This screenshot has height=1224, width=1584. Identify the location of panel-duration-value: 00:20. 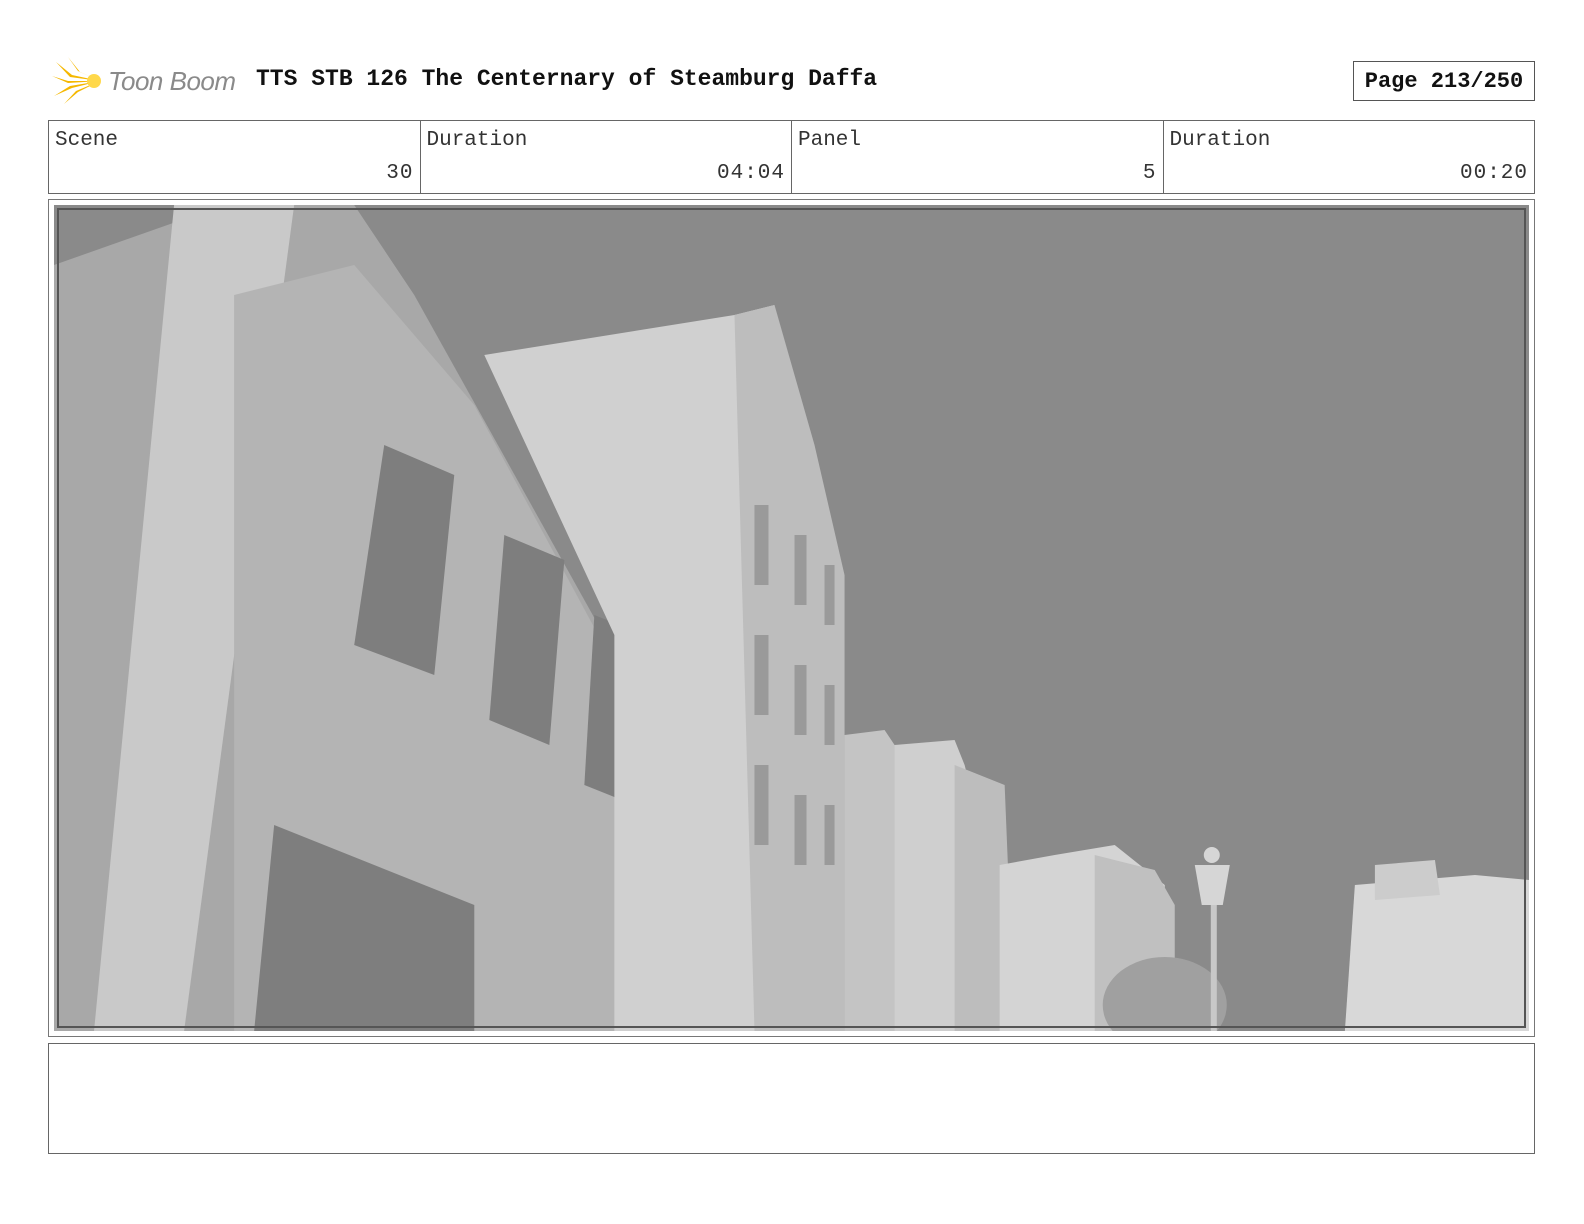
(1493, 173).